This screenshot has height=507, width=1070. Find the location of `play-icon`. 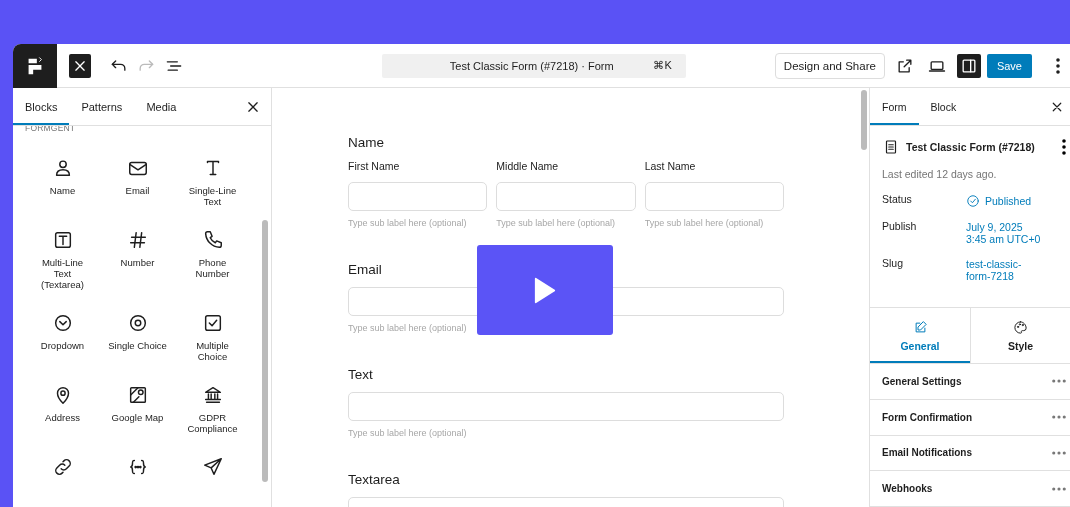

play-icon is located at coordinates (545, 290).